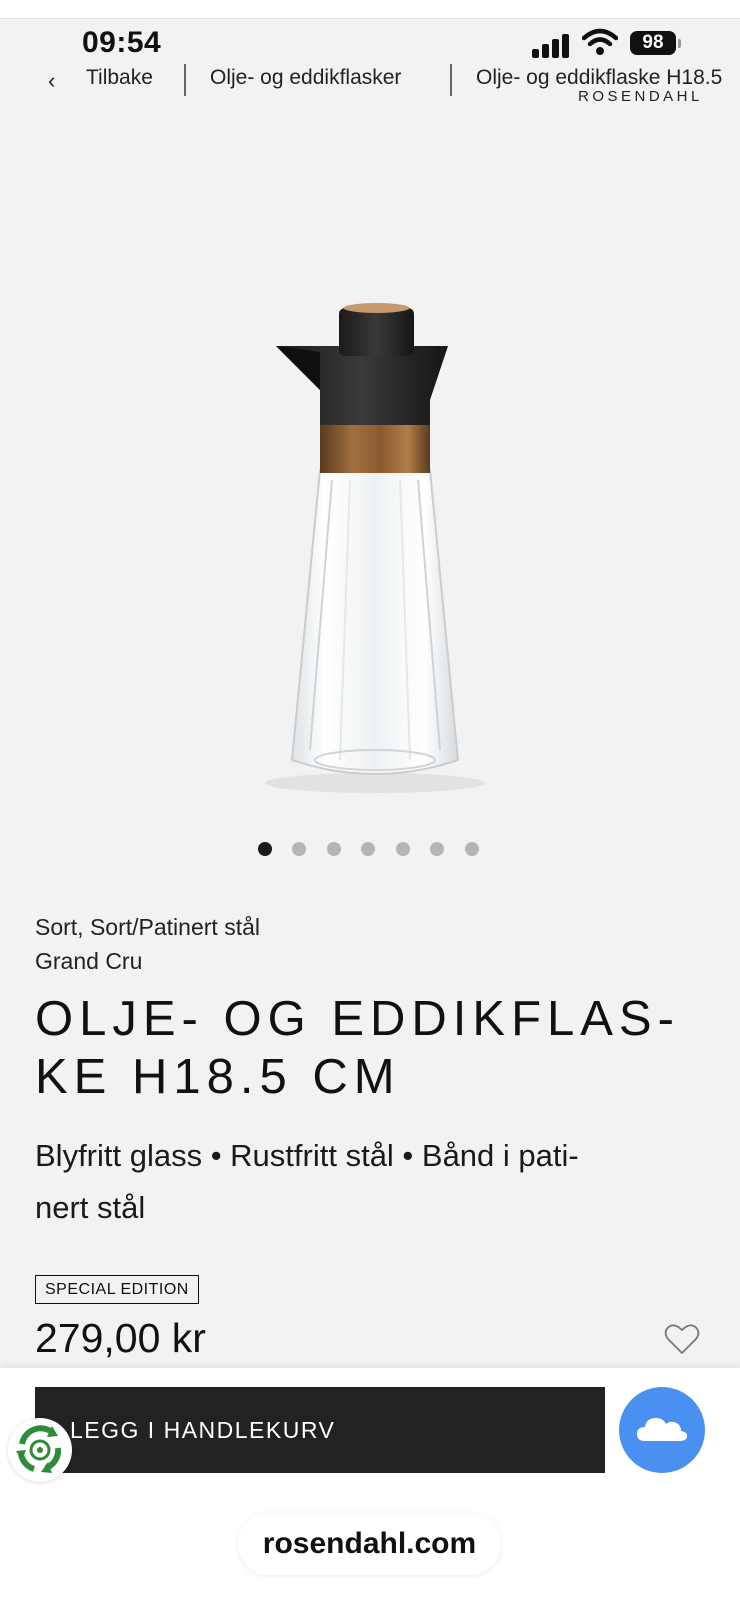 The image size is (740, 1600). What do you see at coordinates (640, 96) in the screenshot?
I see `brand-logo: ROSENDAHL` at bounding box center [640, 96].